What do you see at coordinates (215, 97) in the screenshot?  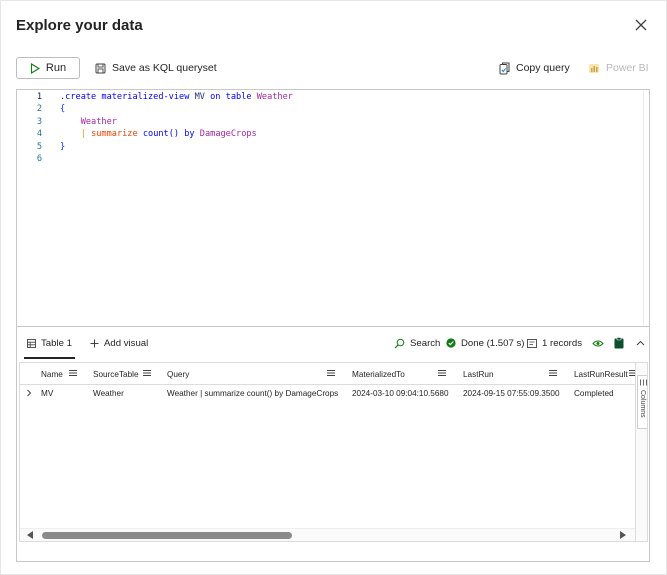 I see `token-on: on` at bounding box center [215, 97].